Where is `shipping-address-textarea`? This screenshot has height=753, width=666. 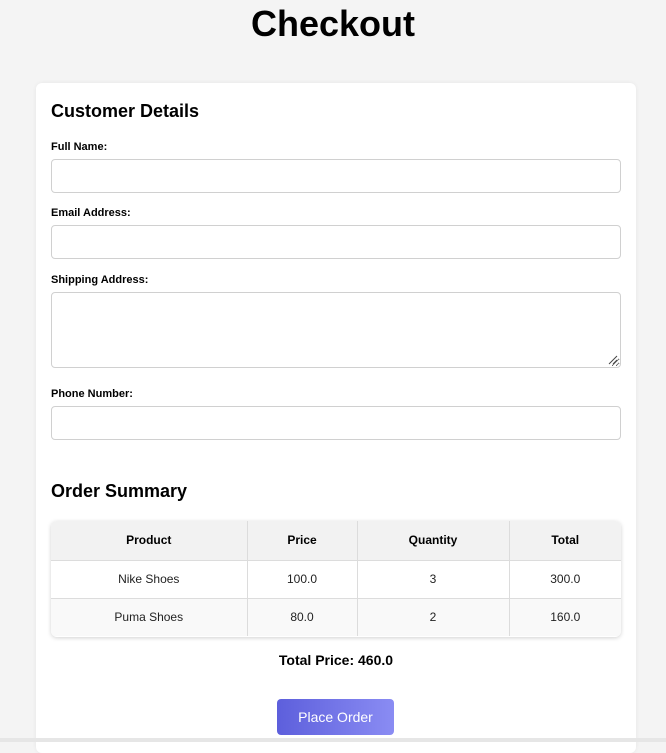 shipping-address-textarea is located at coordinates (336, 330).